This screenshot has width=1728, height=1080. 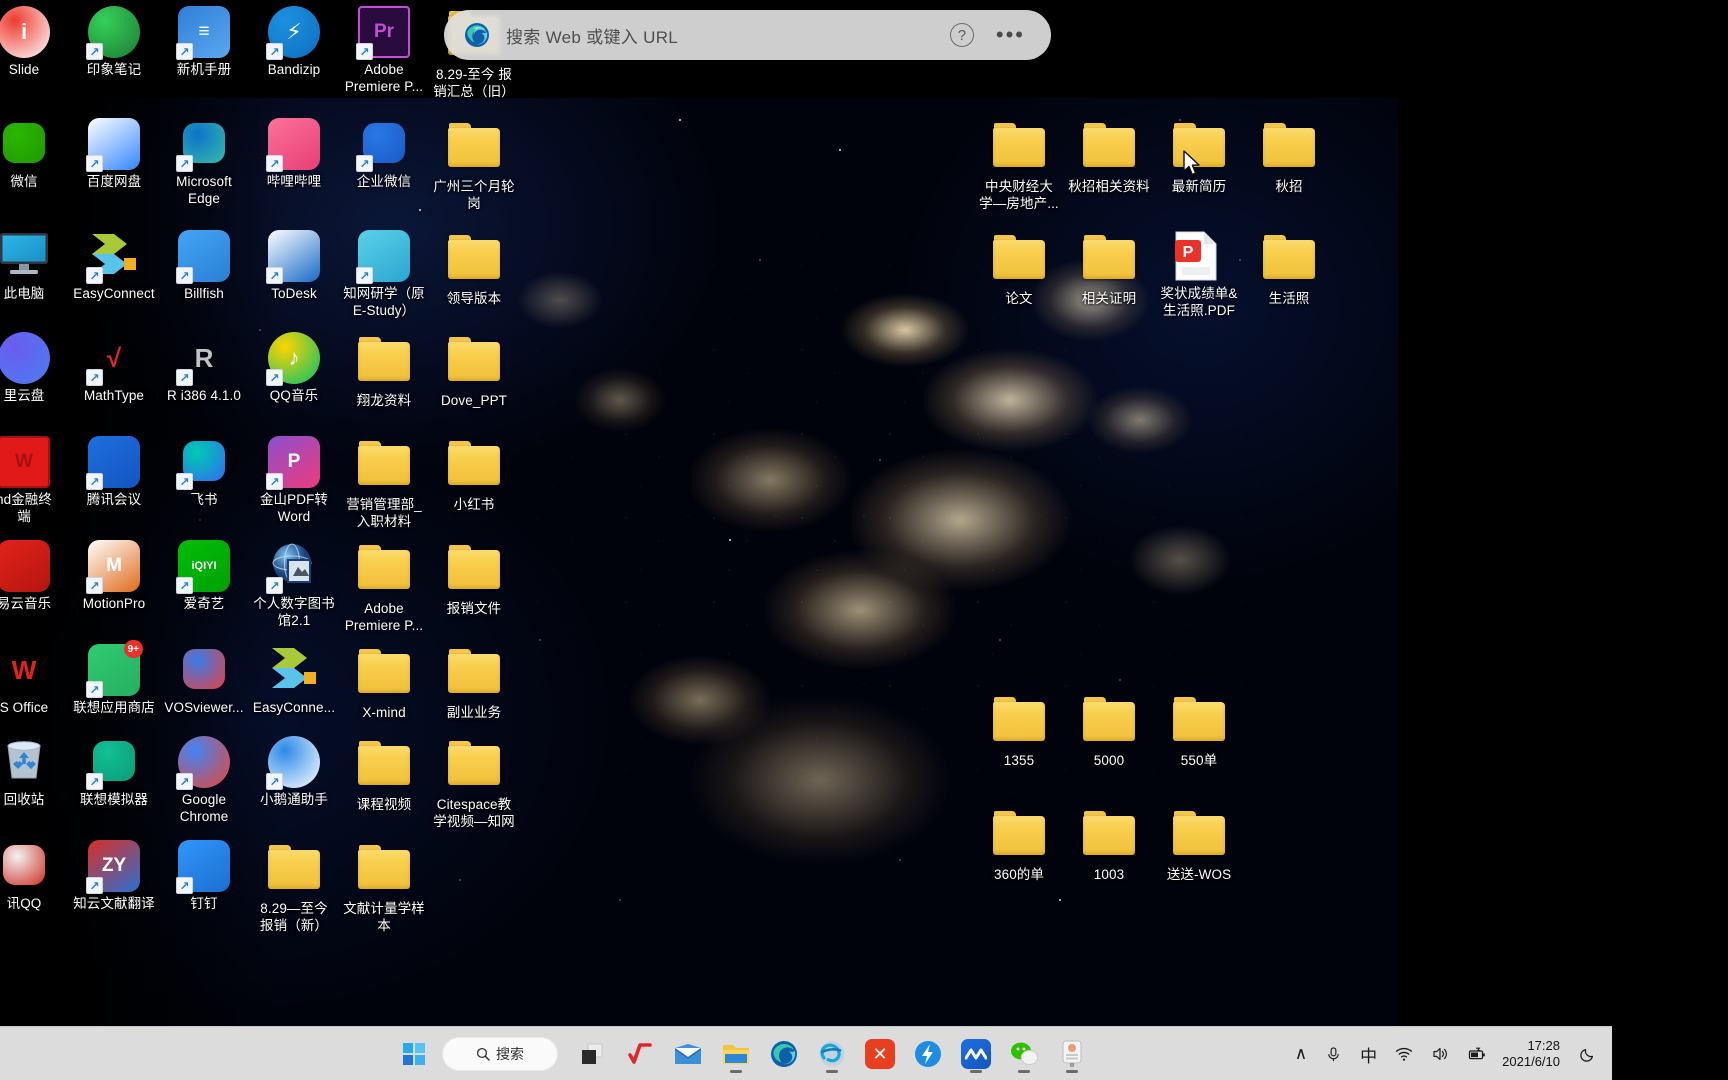 I want to click on desktop-icon-folder: 8.29—至今 报销（新）, so click(x=294, y=887).